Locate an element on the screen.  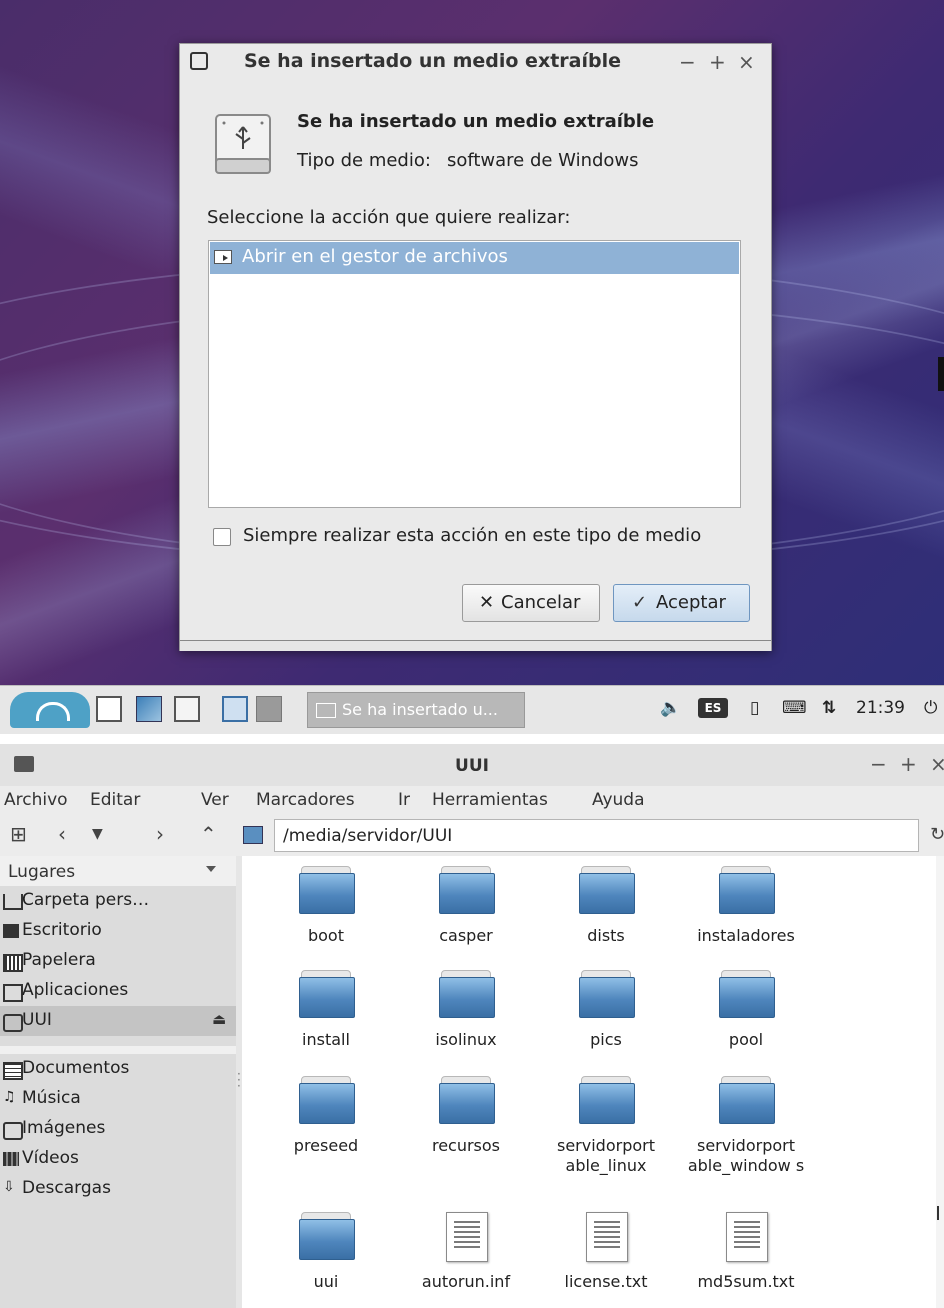
file-item: md5sum.txt is located at coordinates (746, 1255).